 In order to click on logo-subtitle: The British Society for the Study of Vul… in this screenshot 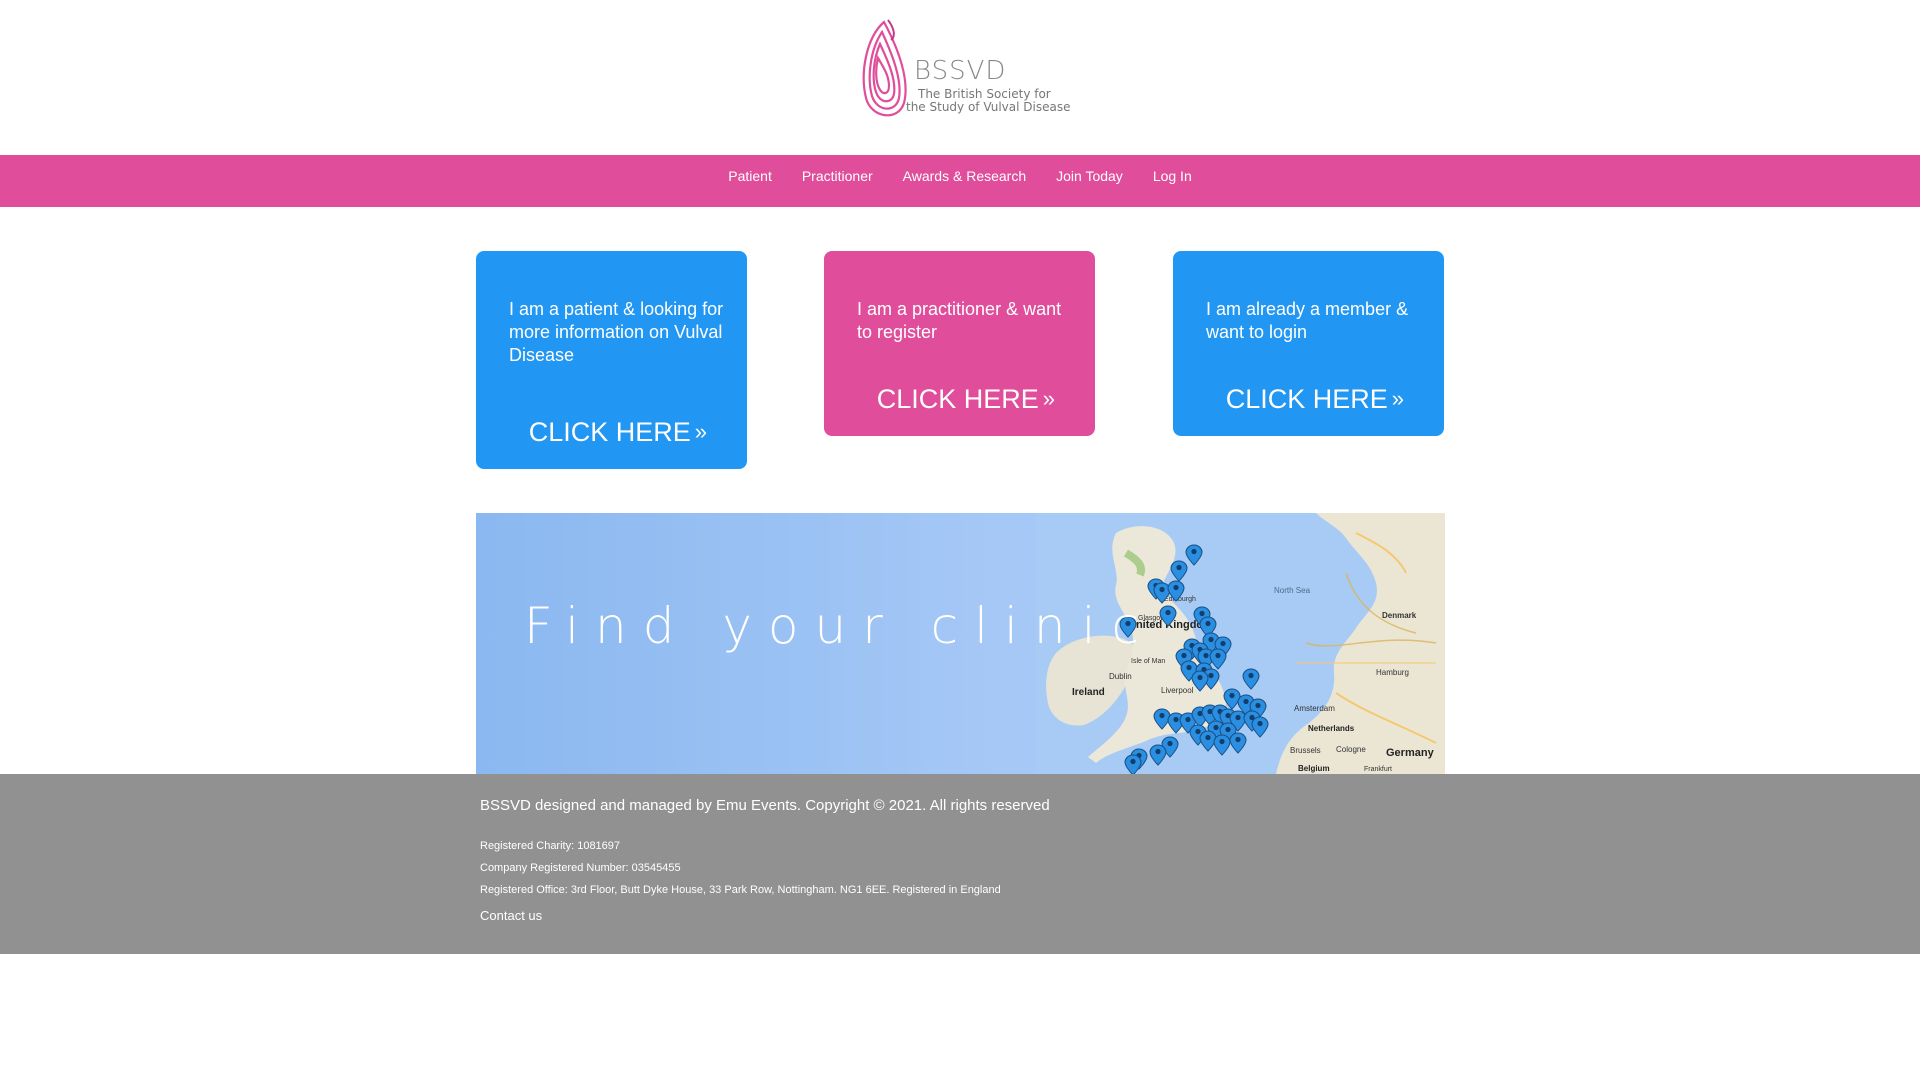, I will do `click(991, 101)`.